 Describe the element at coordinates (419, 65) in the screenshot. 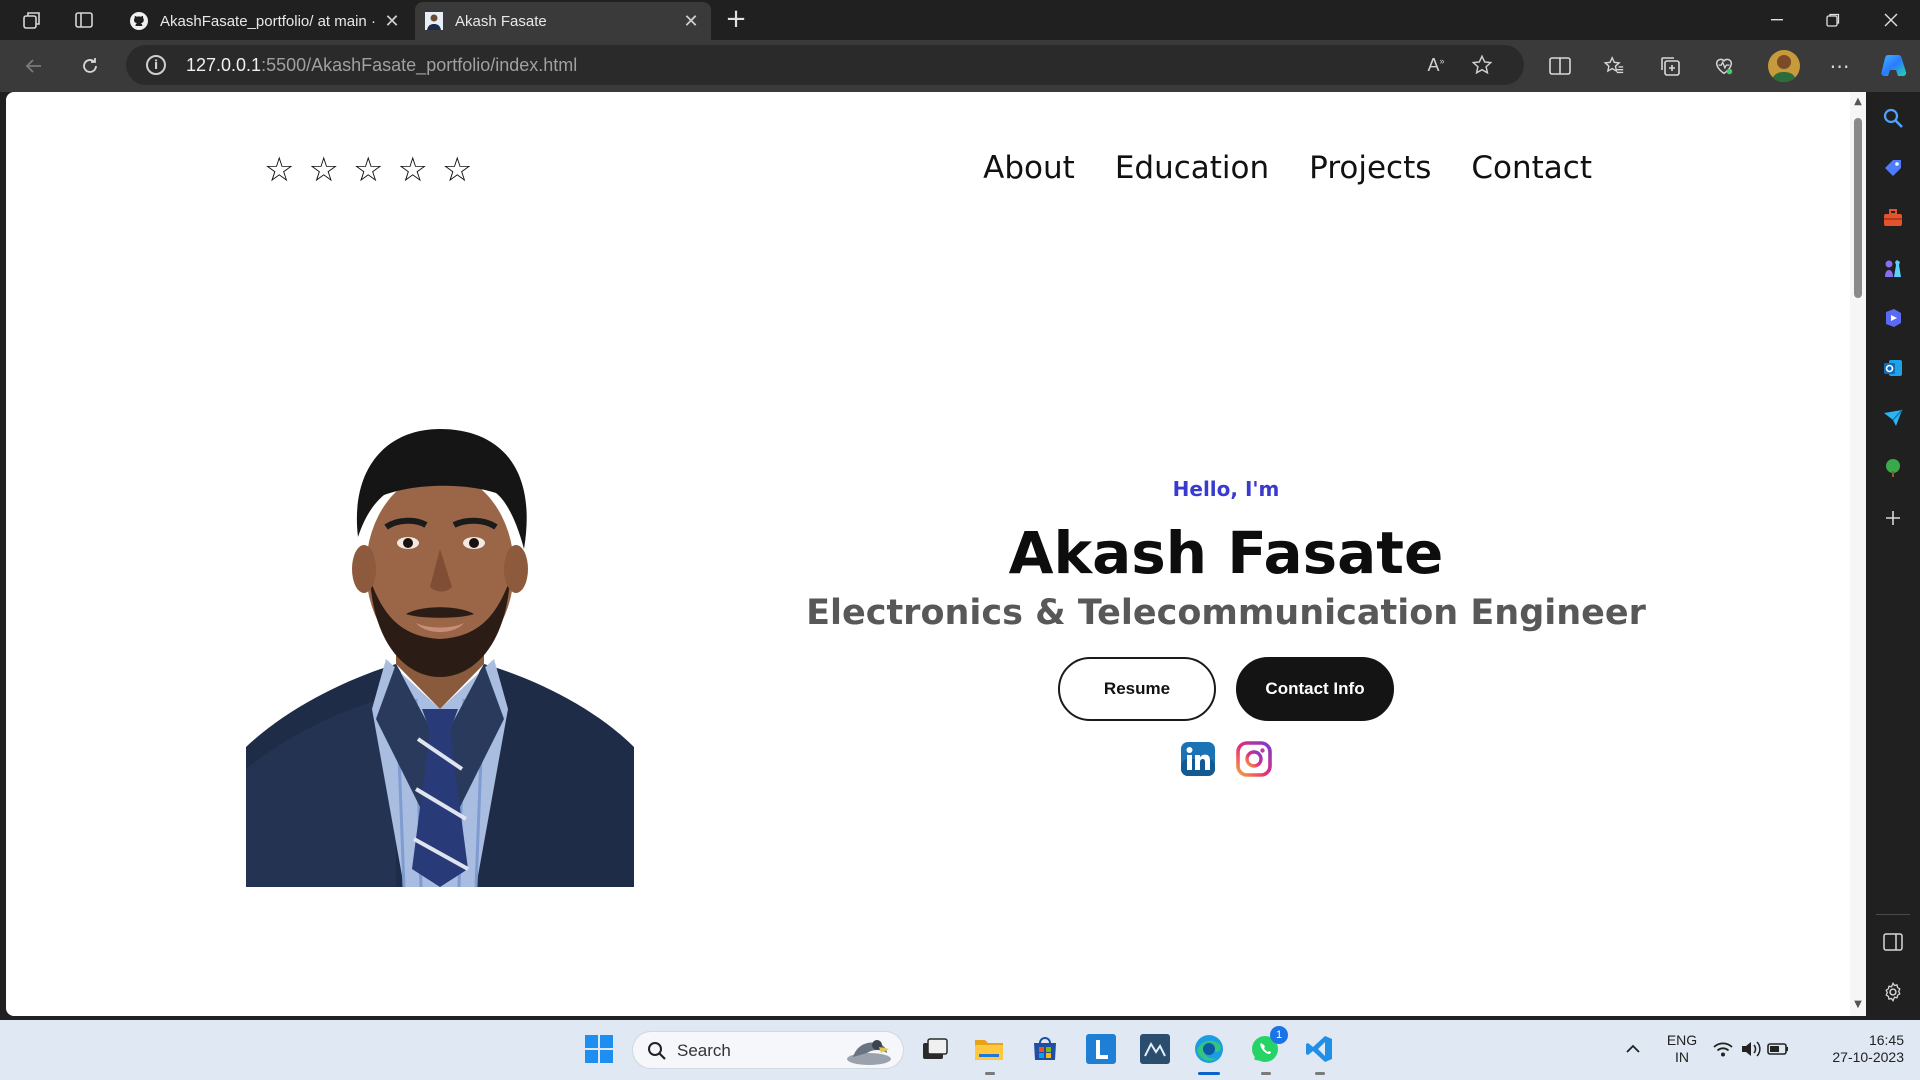

I see `url-path: :5500/AkashFasate_portfolio/index.html` at that location.